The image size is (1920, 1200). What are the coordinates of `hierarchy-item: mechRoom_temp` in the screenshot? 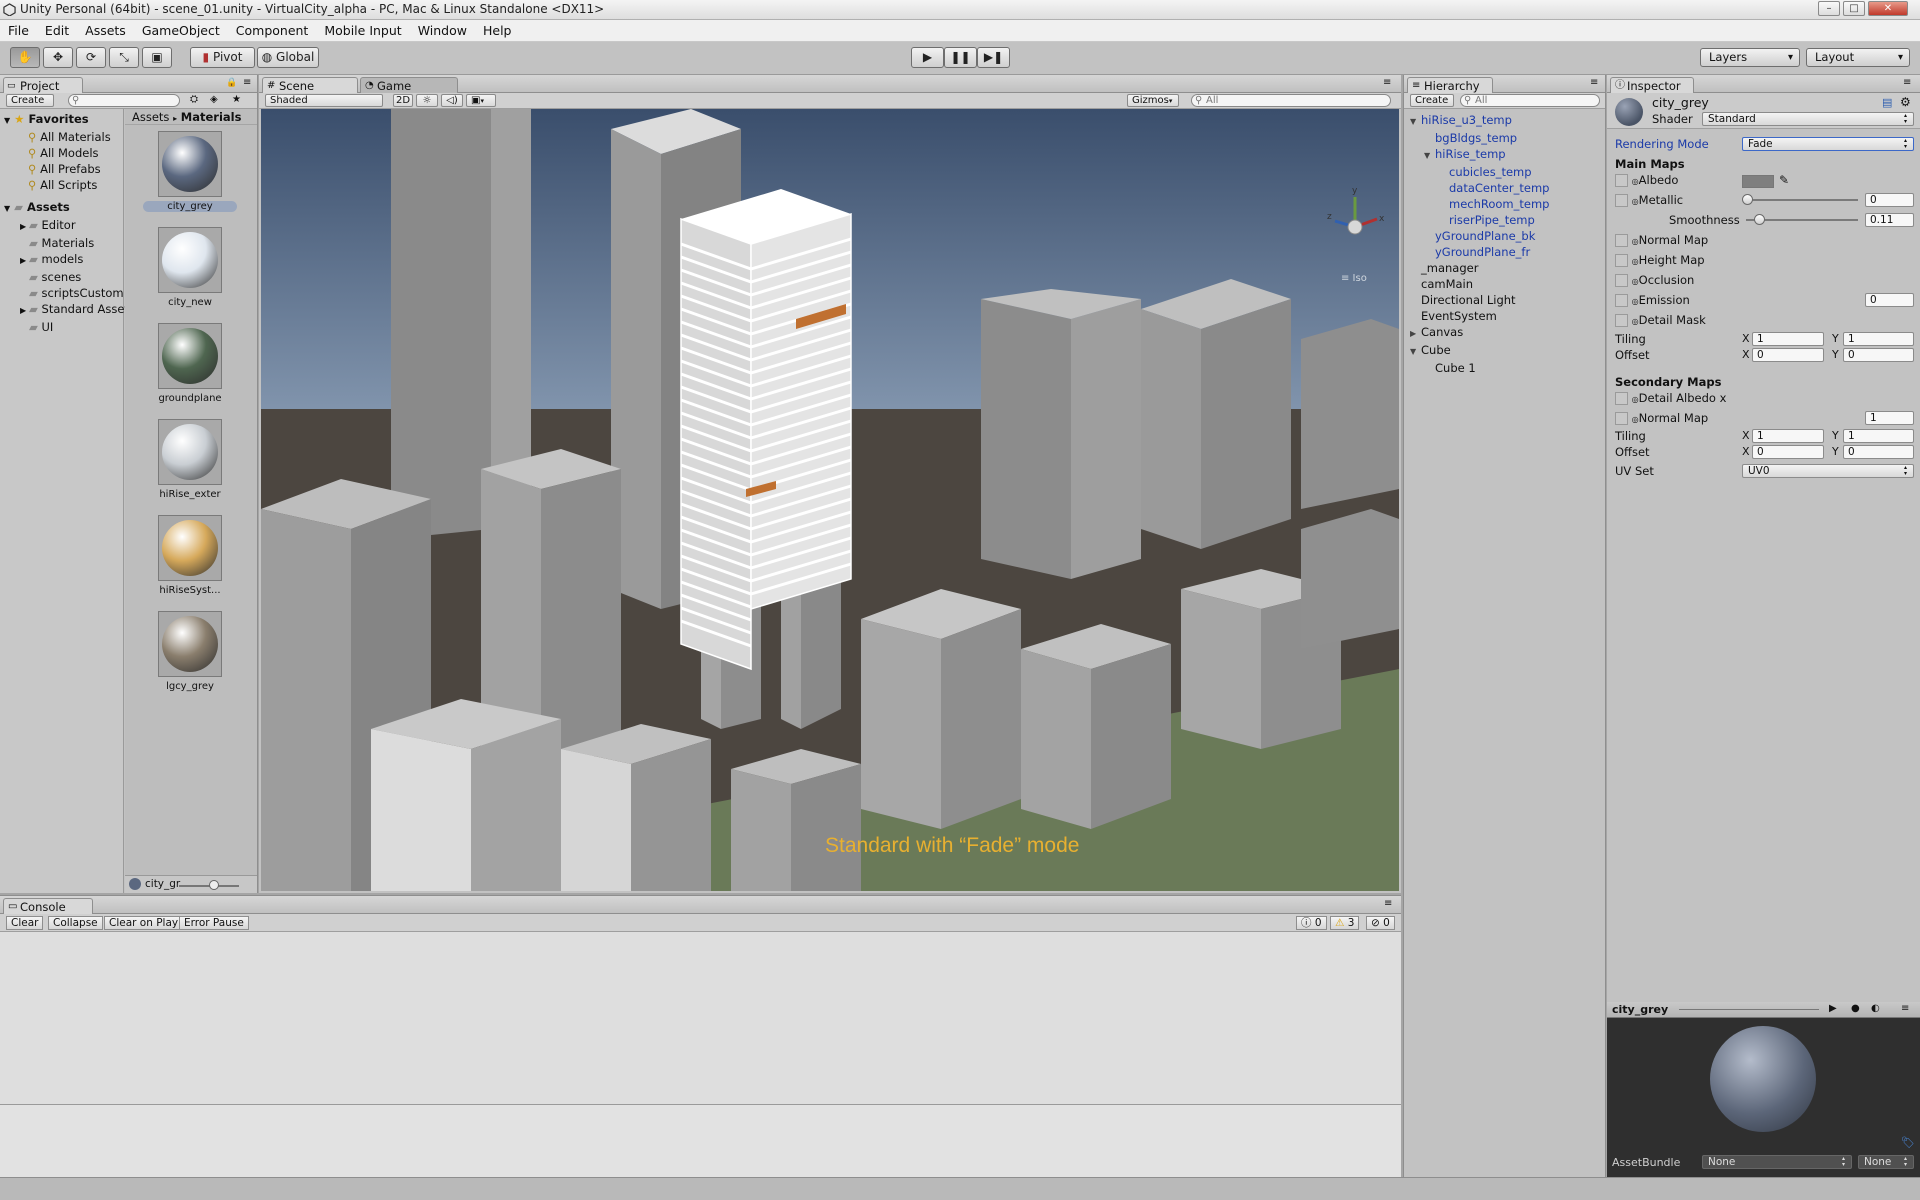 It's located at (1504, 204).